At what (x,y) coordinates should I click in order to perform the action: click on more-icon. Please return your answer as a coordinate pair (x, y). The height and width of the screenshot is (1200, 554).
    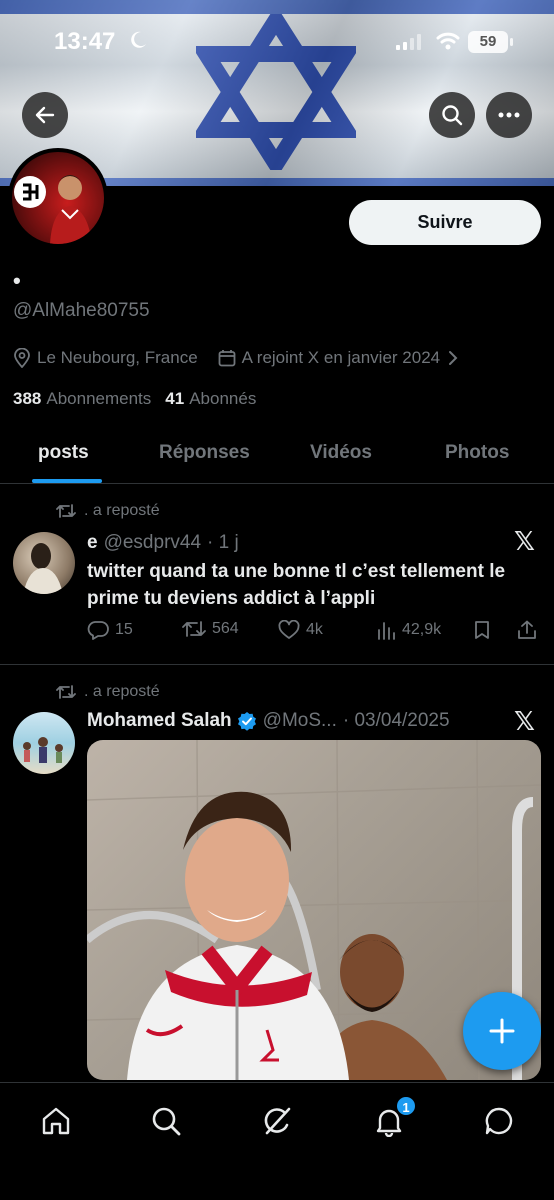
    Looking at the image, I should click on (509, 115).